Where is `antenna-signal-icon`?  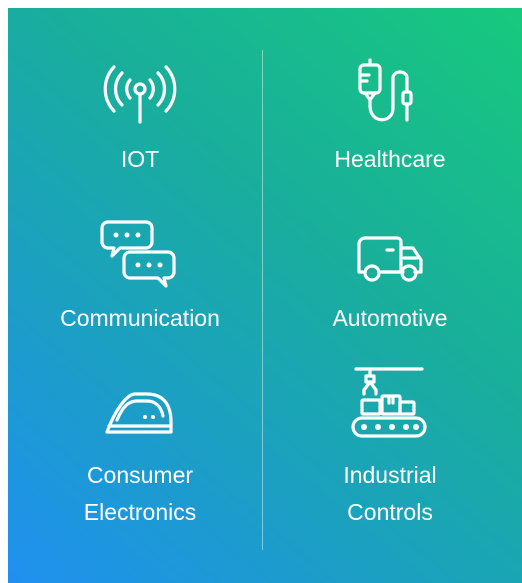
antenna-signal-icon is located at coordinates (140, 95).